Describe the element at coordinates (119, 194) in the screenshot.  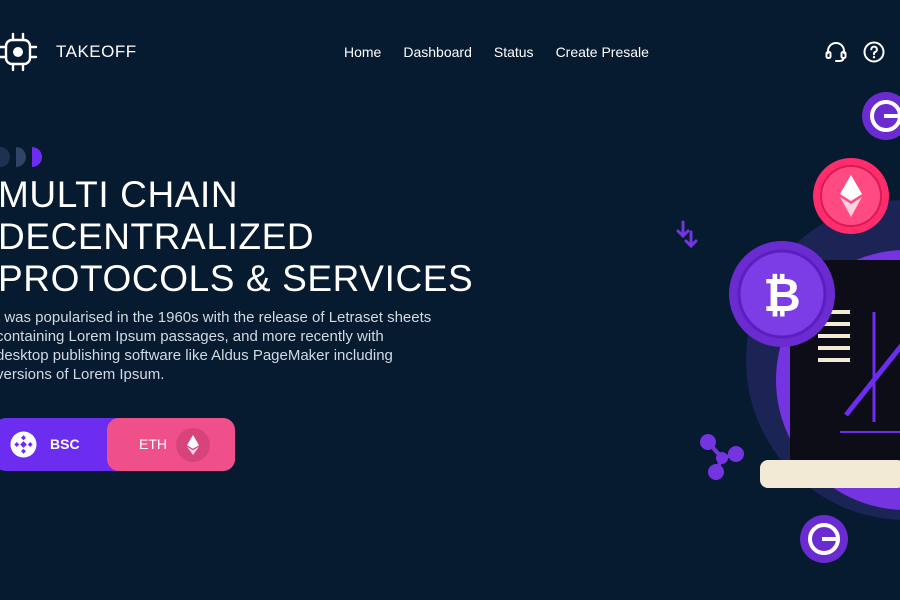
I see `headline-line-1: MULTI CHAIN` at that location.